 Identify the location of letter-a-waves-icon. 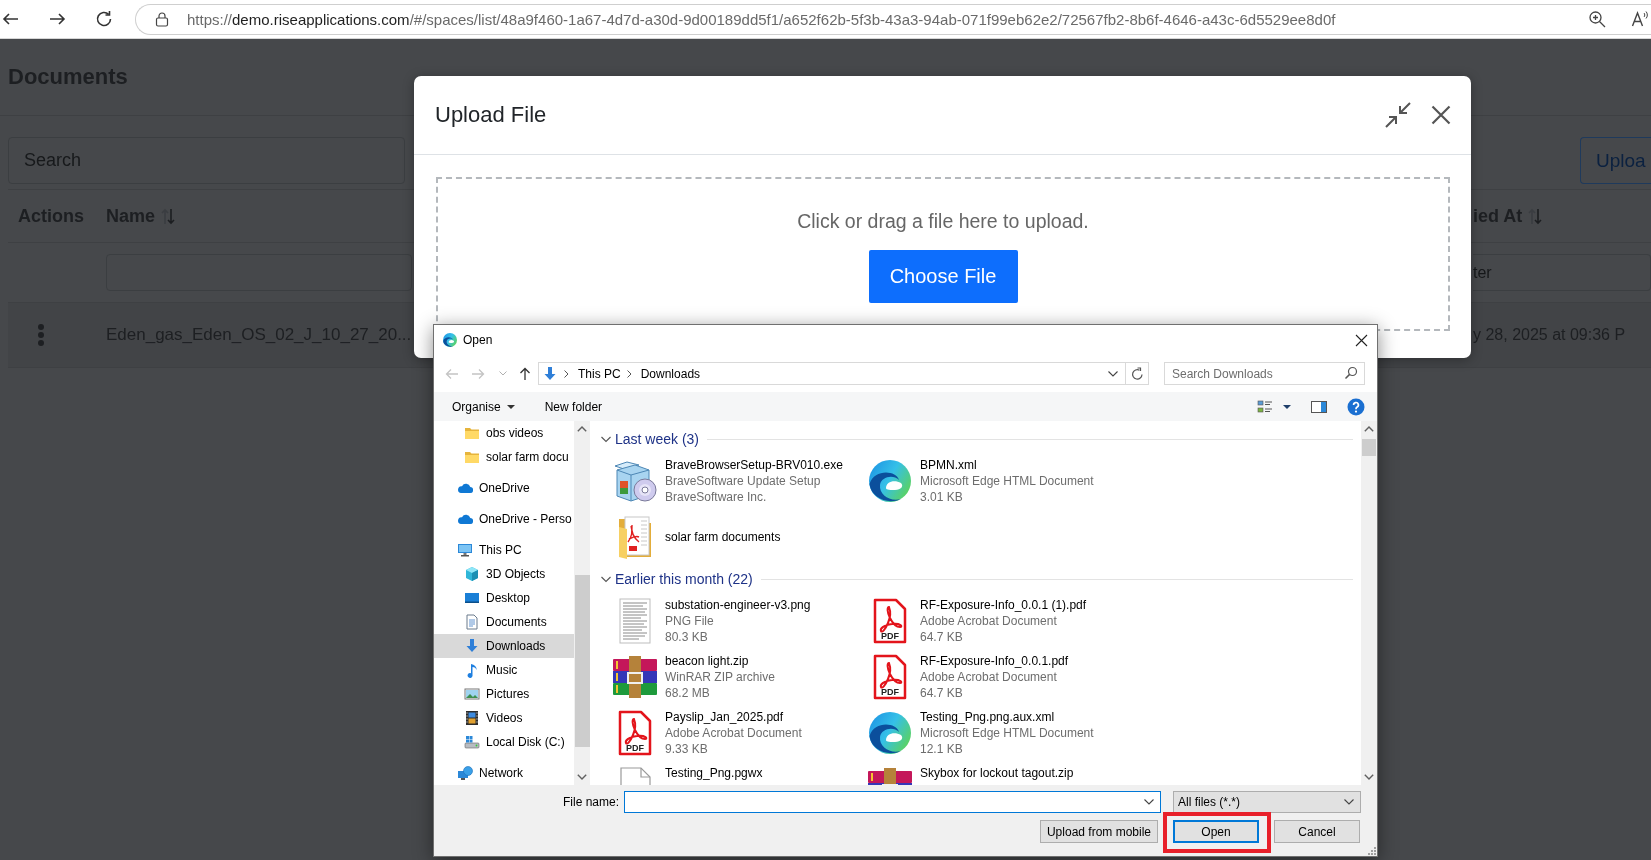
(1640, 19).